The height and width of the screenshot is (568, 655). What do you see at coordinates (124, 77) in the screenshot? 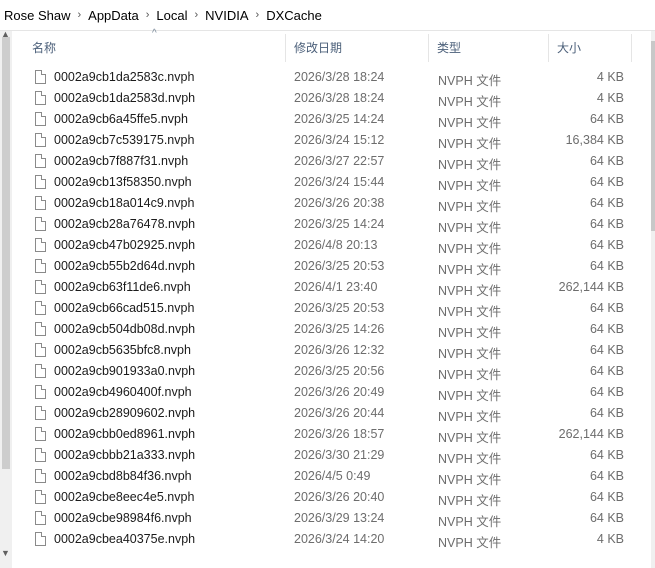
I see `file-name: 0002a9cb1da2583c.nvph` at bounding box center [124, 77].